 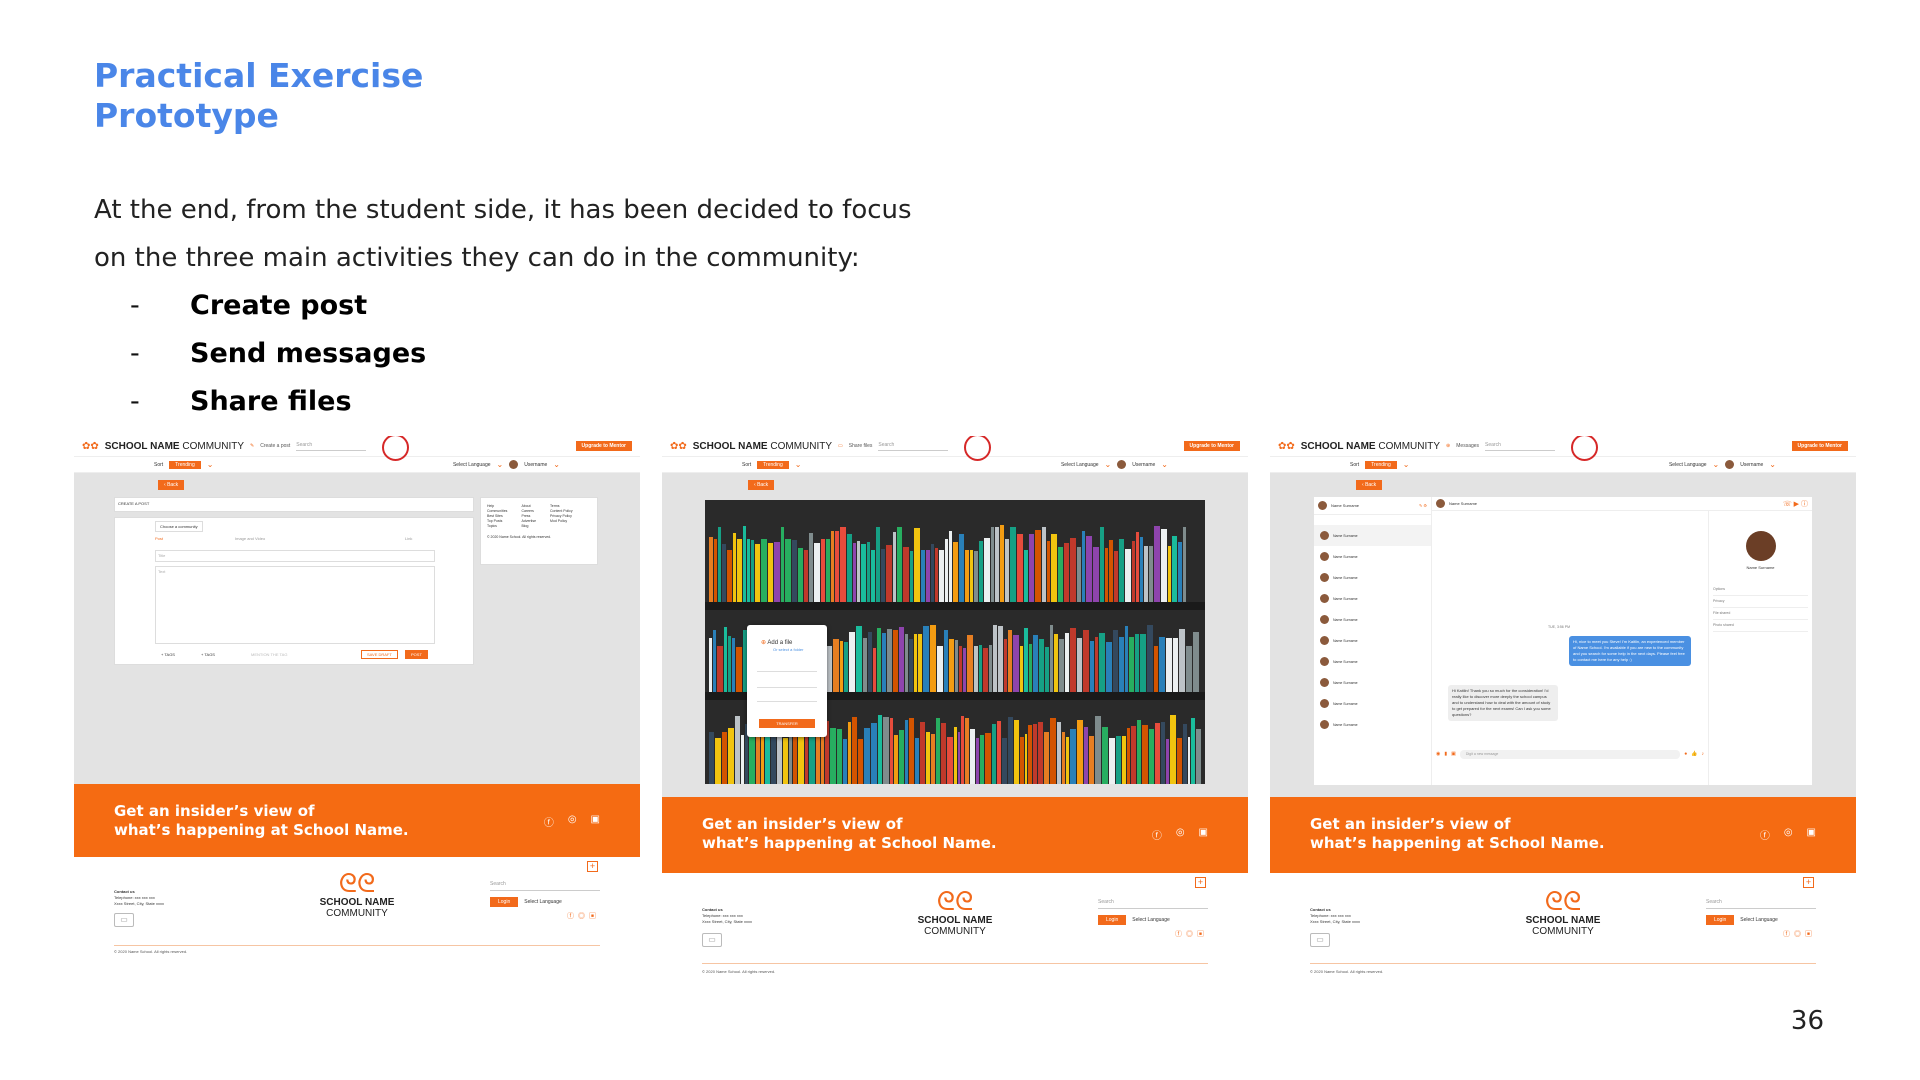 What do you see at coordinates (379, 654) in the screenshot?
I see `save-draft-button: SAVE DRAFT` at bounding box center [379, 654].